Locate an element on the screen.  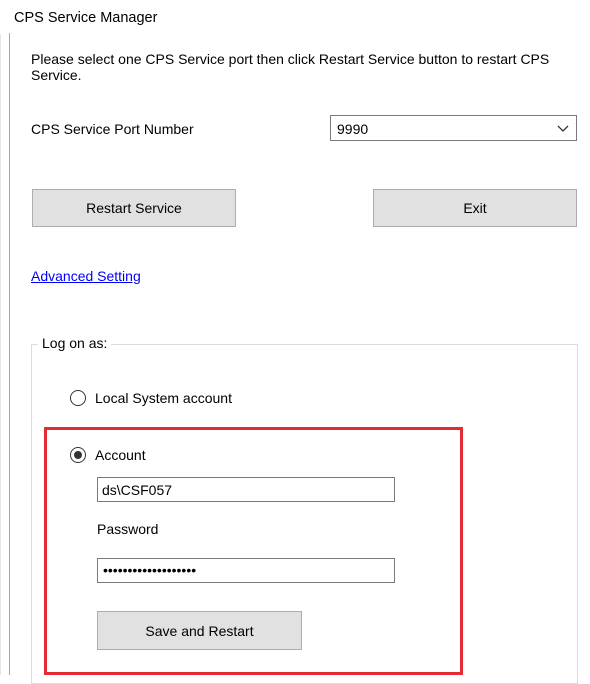
title-bar: CPS Service Manager is located at coordinates (295, 17).